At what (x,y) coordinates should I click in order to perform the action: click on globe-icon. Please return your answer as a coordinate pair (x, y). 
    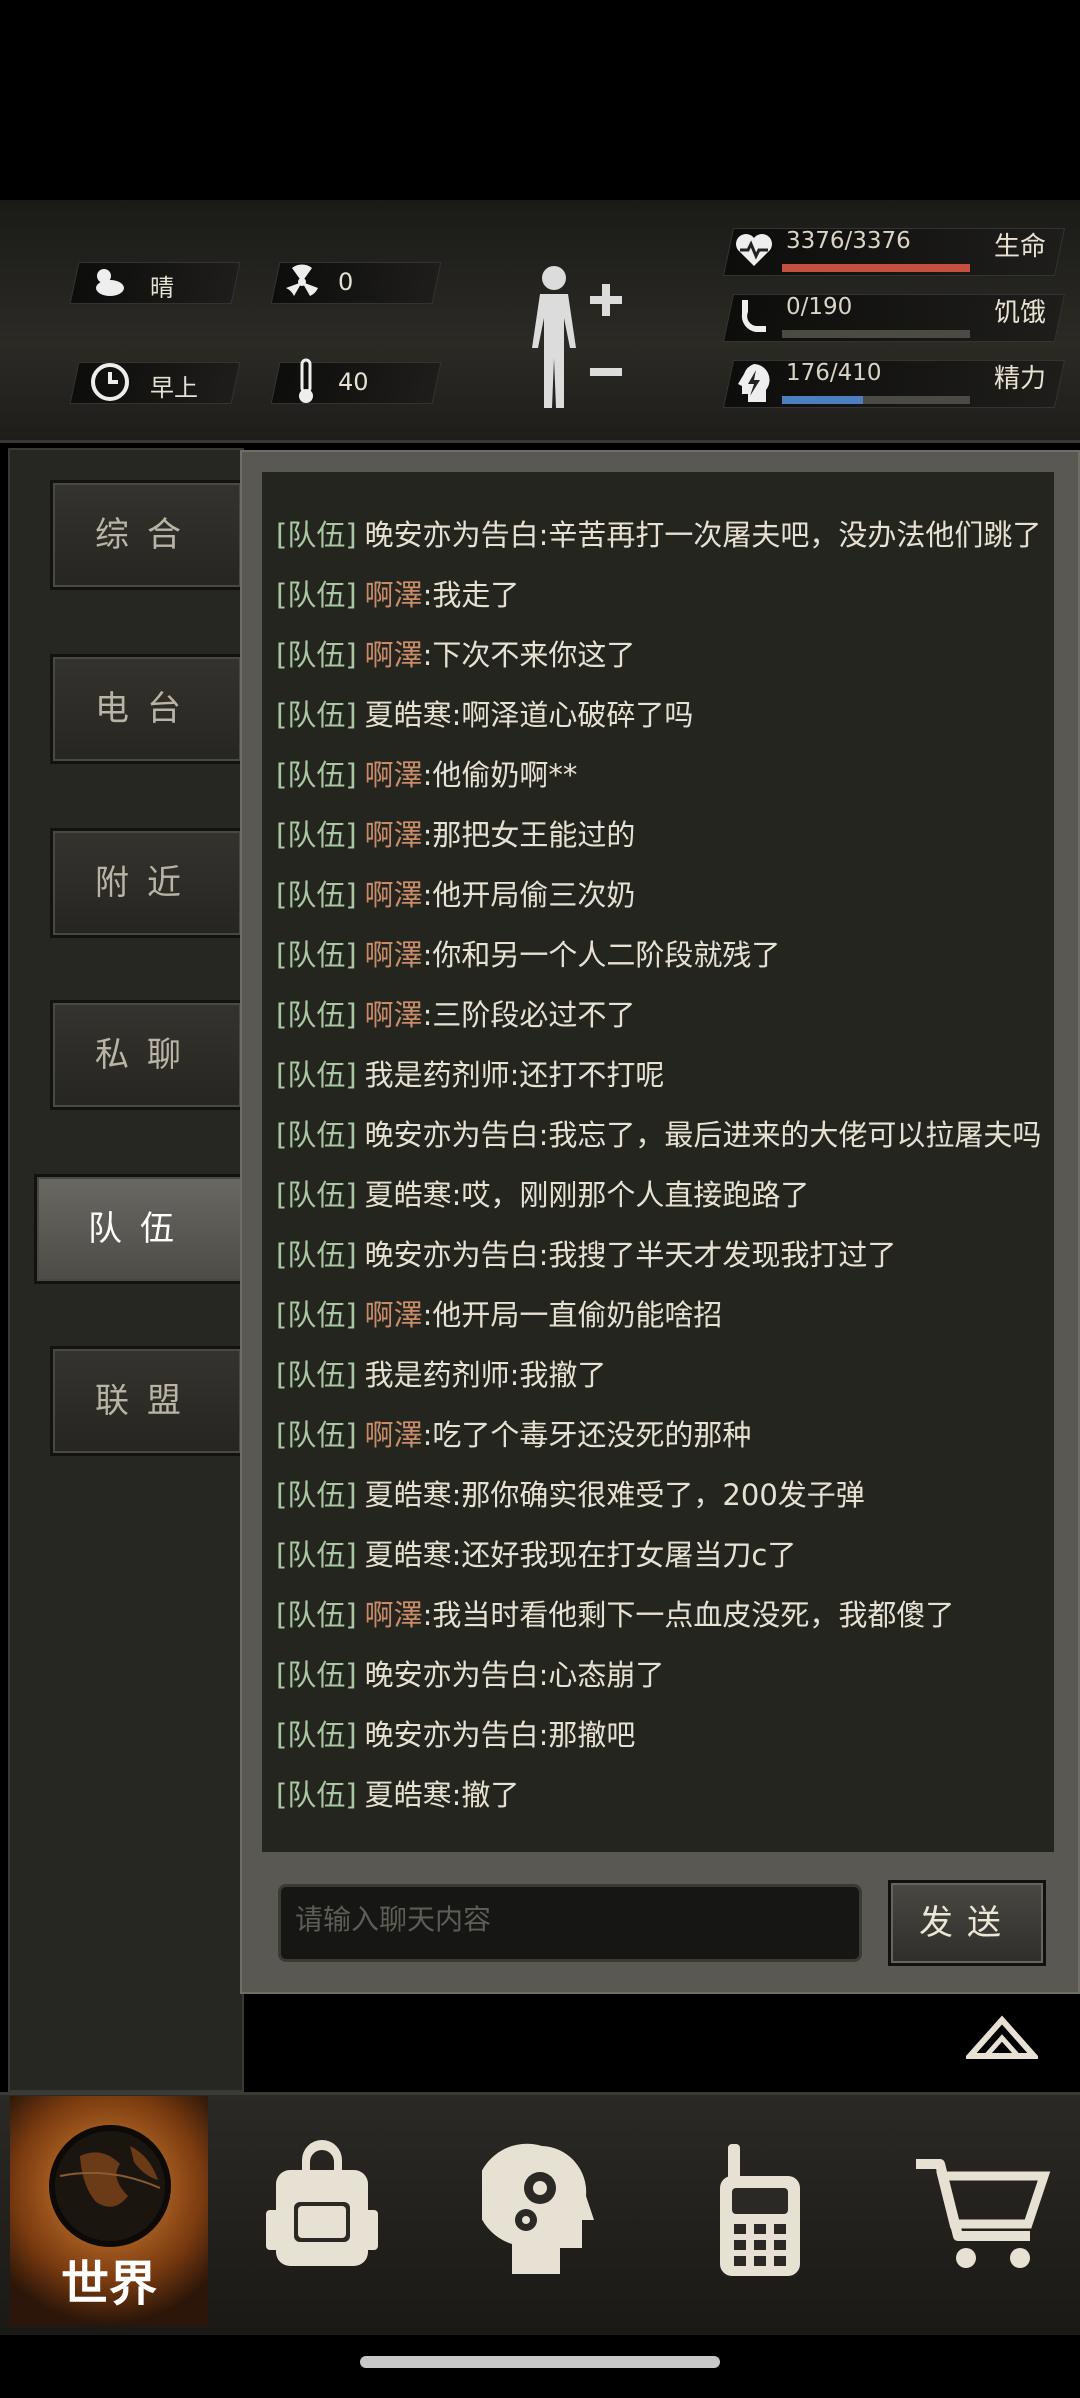
    Looking at the image, I should click on (110, 2186).